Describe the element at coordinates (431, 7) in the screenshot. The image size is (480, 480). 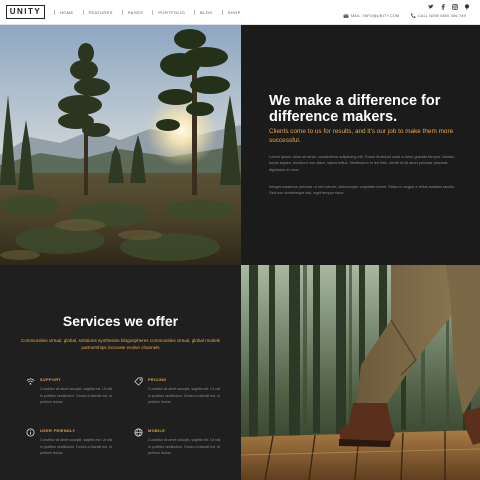
I see `twitter-icon` at that location.